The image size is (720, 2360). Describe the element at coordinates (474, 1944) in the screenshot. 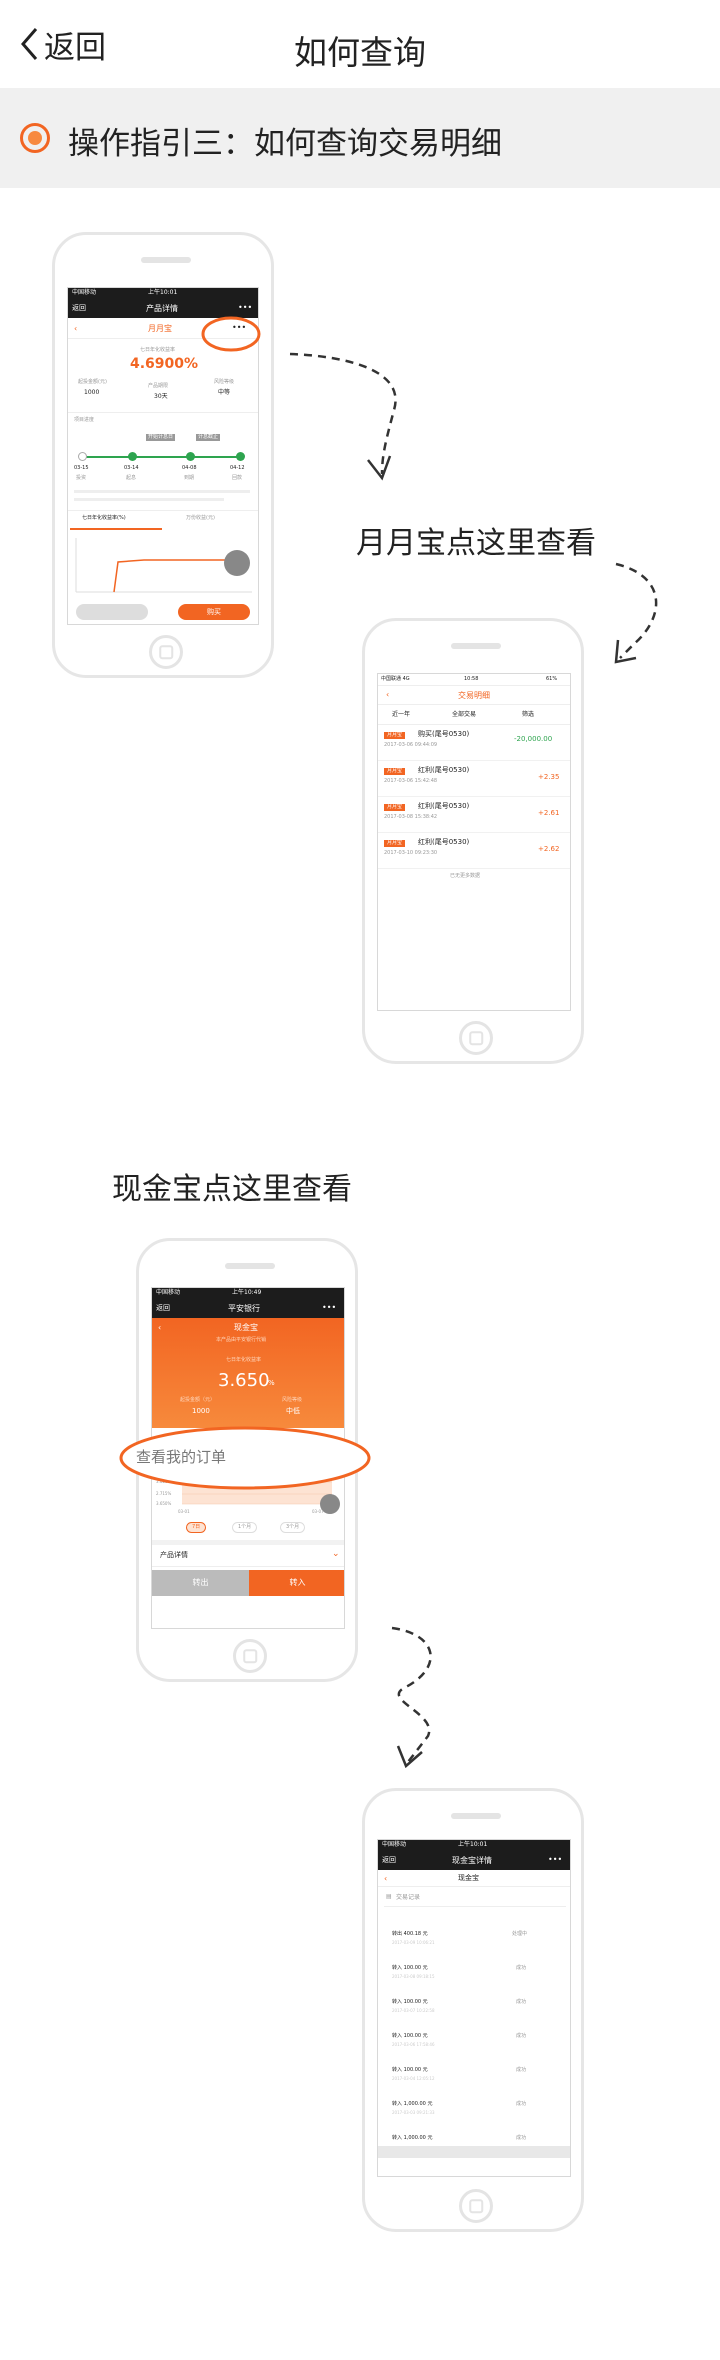

I see `list-item: 转出 400.18 元 2017-03-09 10:06:21 处理中` at that location.